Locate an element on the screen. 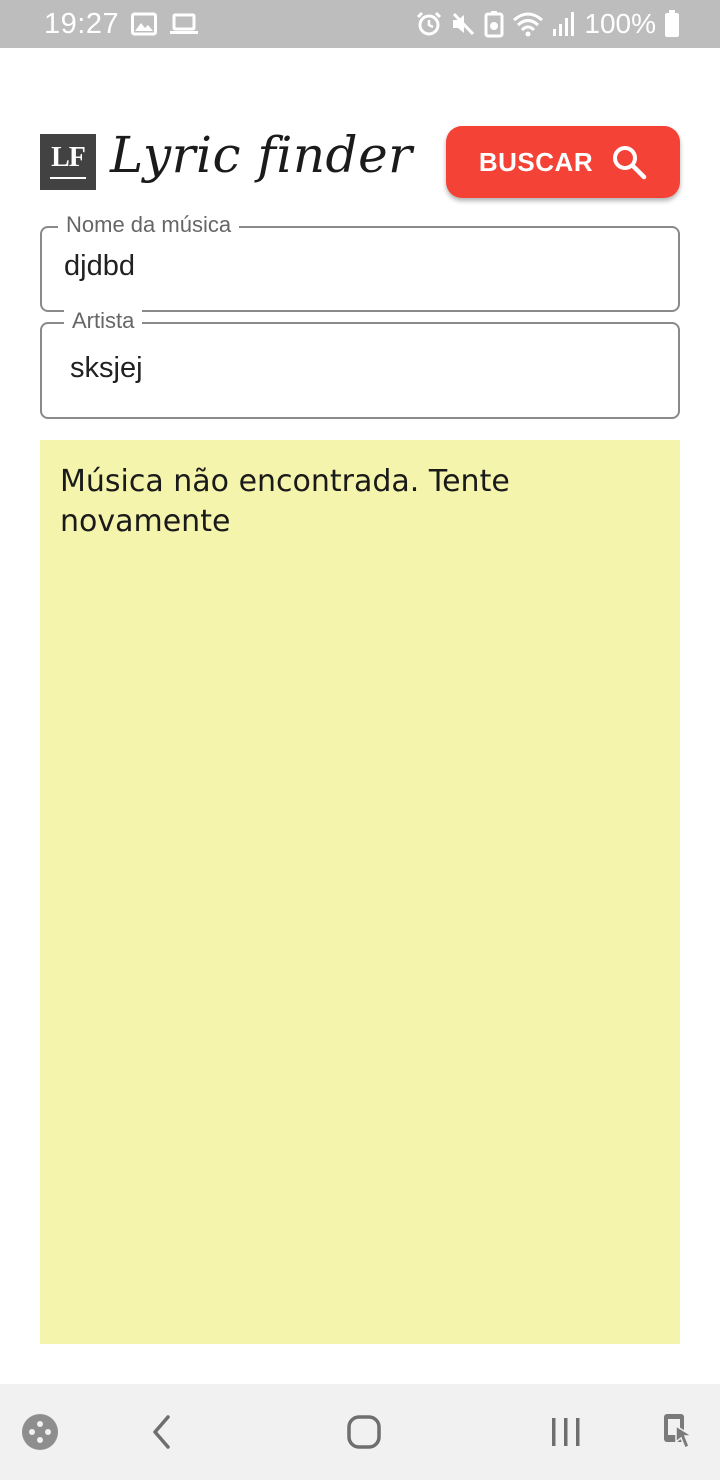 The height and width of the screenshot is (1480, 720). song-name-label: Nome da música is located at coordinates (149, 225).